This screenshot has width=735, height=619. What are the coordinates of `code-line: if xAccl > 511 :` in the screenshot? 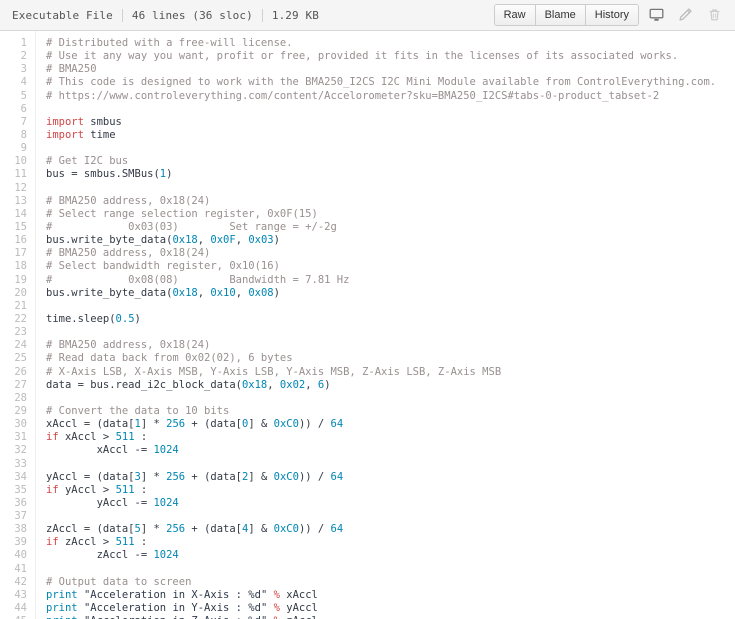 It's located at (390, 437).